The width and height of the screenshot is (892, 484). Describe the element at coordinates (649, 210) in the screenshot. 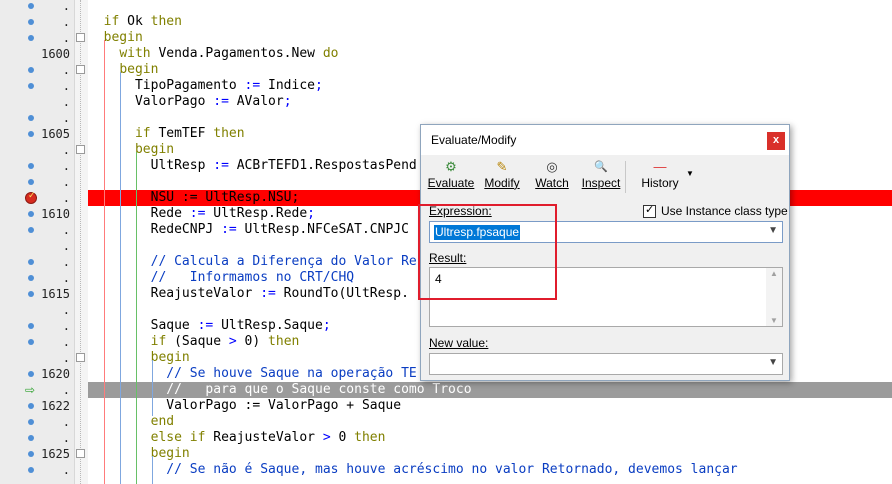

I see `use-instance-checkbox: ✓` at that location.